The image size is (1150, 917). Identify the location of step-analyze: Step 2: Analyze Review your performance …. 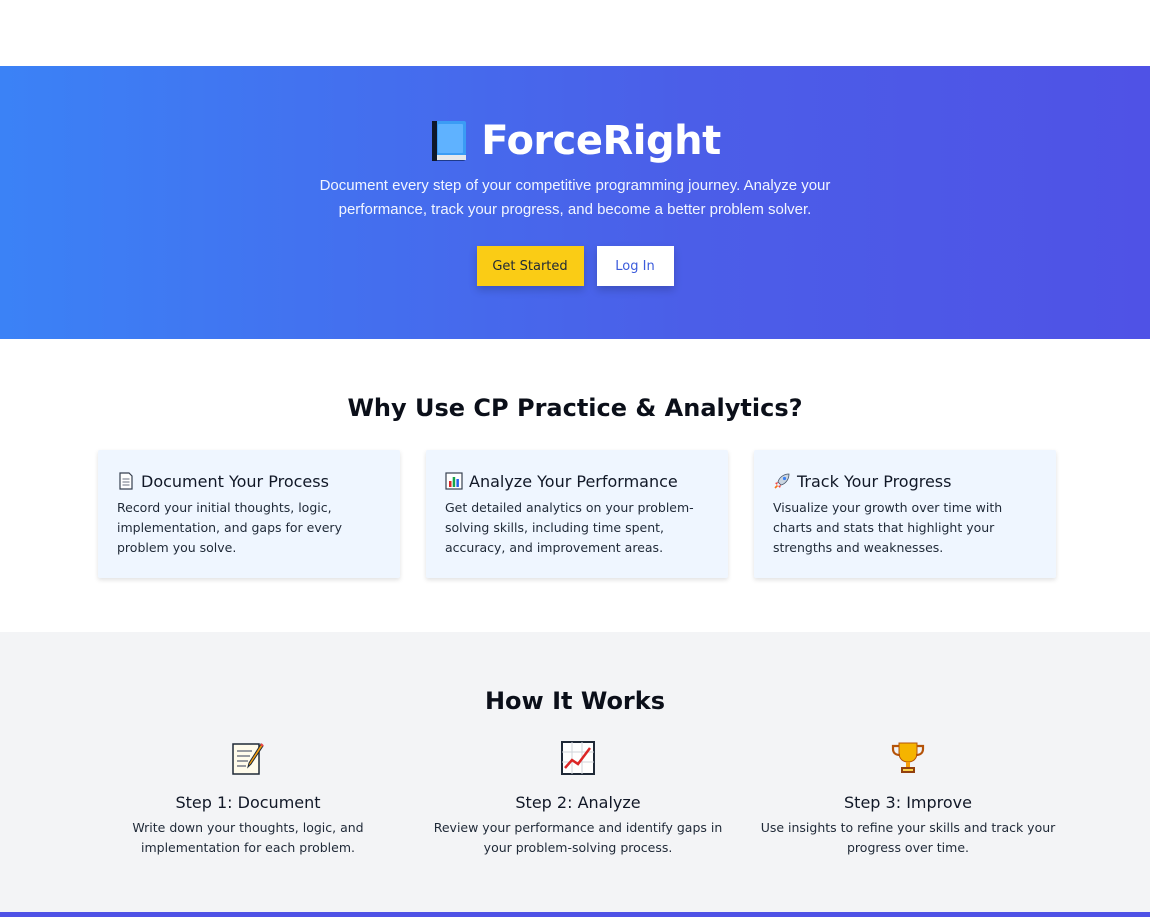
(578, 799).